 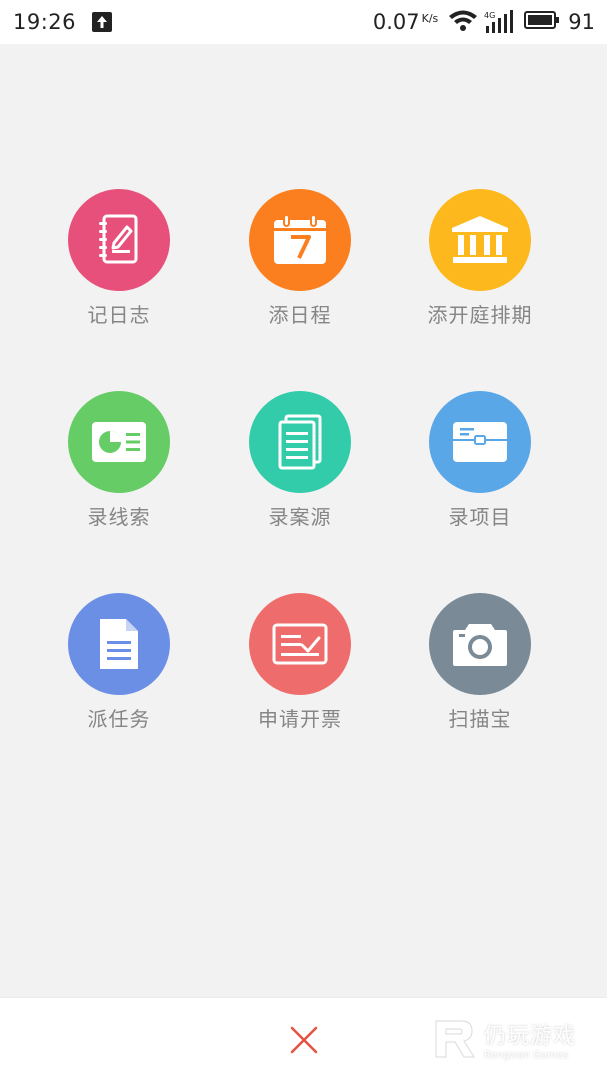 I want to click on action-request-invoice: 申请开票, so click(x=300, y=662).